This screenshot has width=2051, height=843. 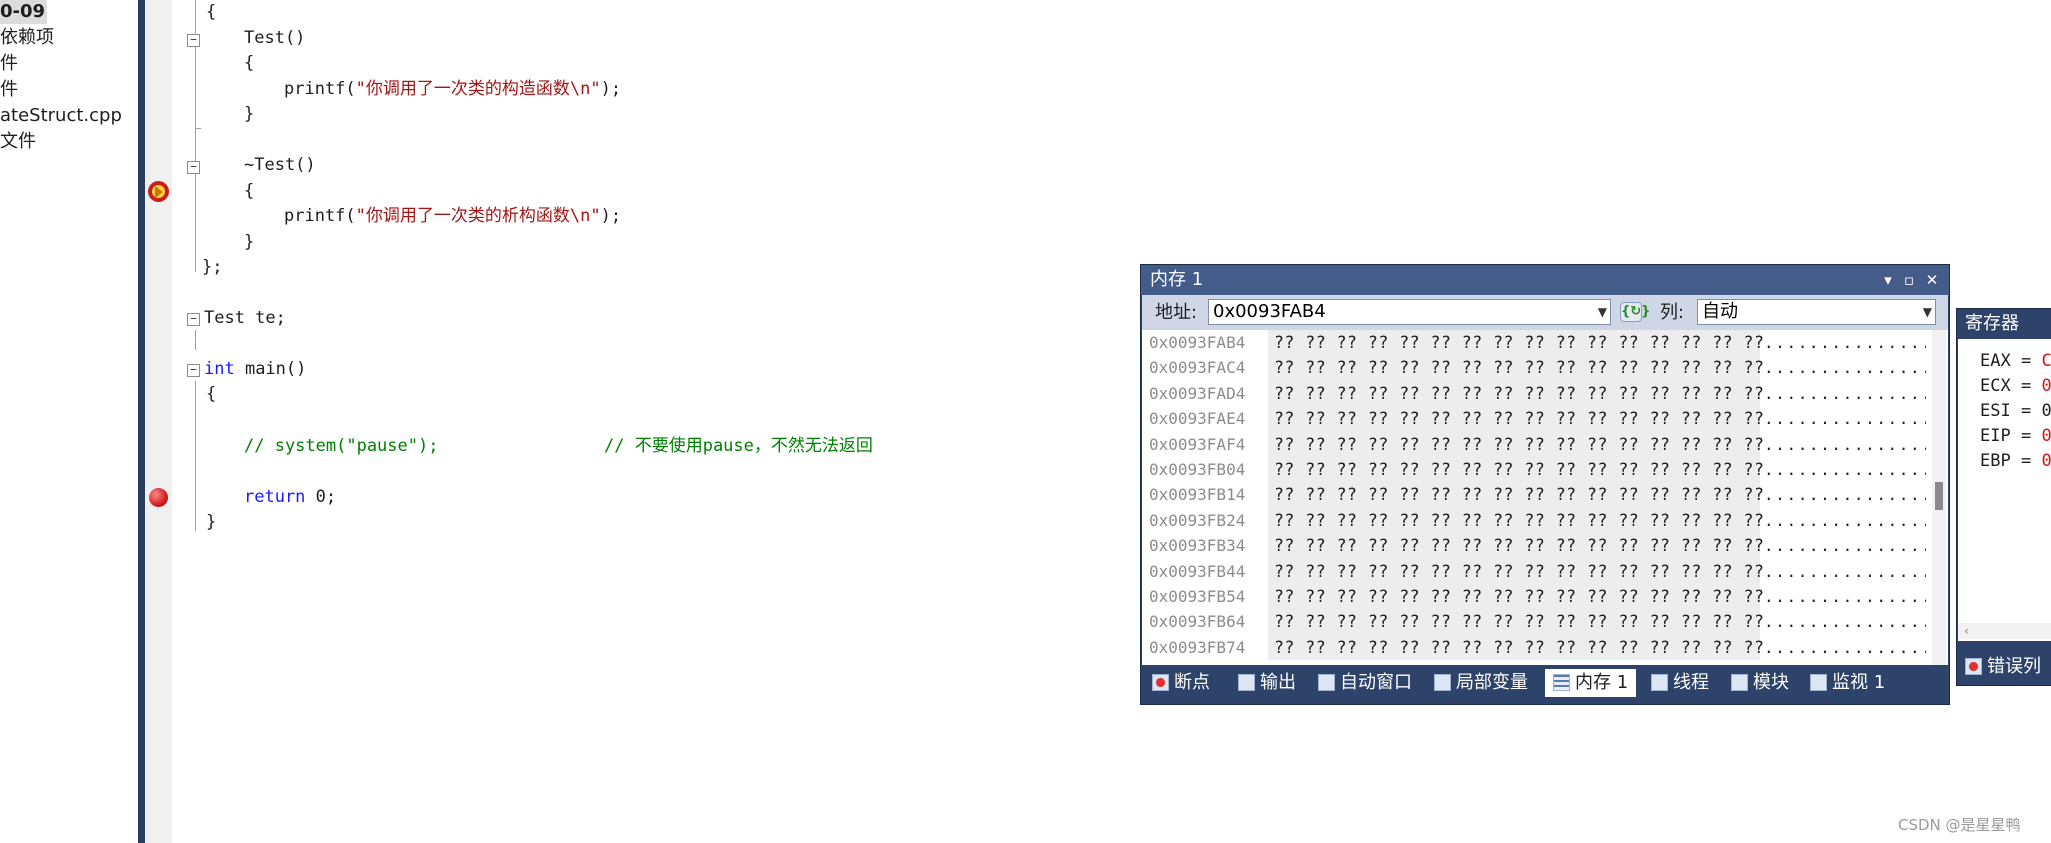 I want to click on debug-tool-tabs: 断点 输出 自动窗口 局部变量 内存 1 线程 模块 监视 1, so click(x=1545, y=683).